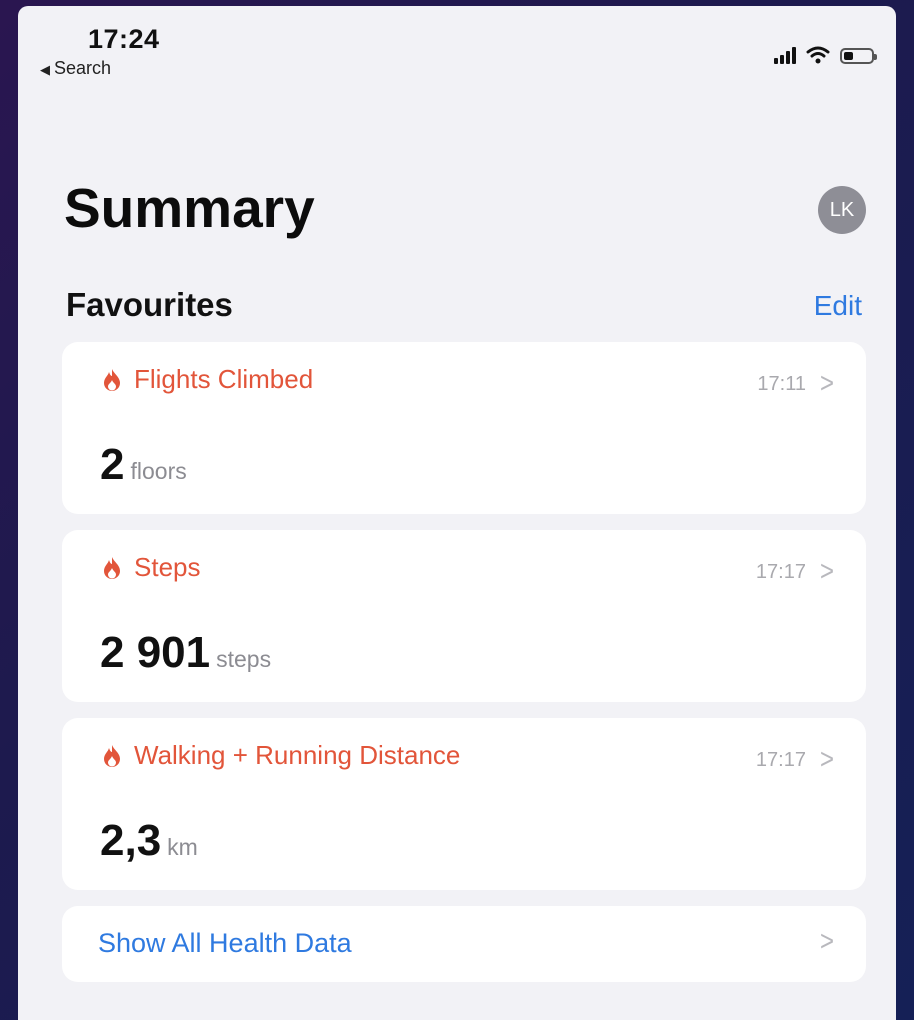 This screenshot has width=914, height=1020. What do you see at coordinates (158, 471) in the screenshot?
I see `value-unit: floors` at bounding box center [158, 471].